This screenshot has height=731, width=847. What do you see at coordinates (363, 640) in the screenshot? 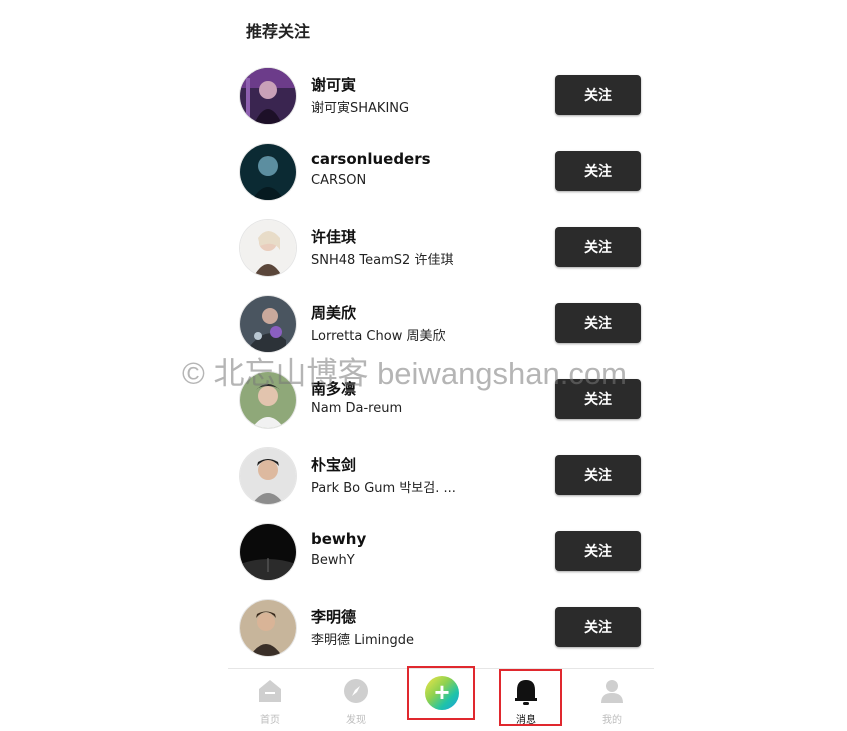
I see `user-subtitle: 李明德 Limingde` at bounding box center [363, 640].